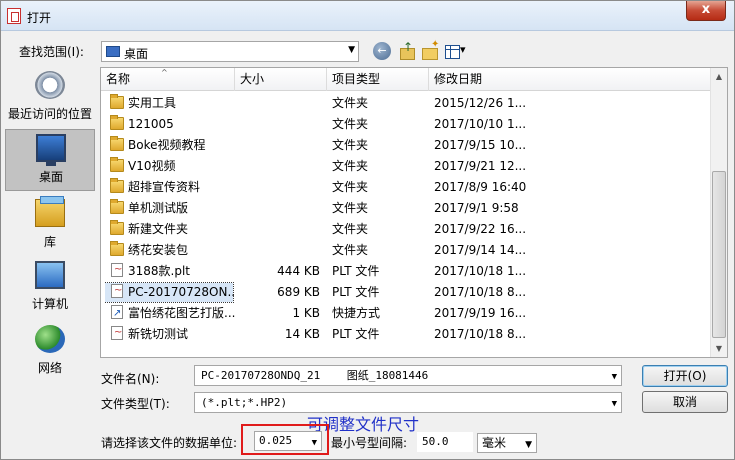 The image size is (735, 460). What do you see at coordinates (369, 443) in the screenshot?
I see `min-spacing-label: 最小号型间隔:` at bounding box center [369, 443].